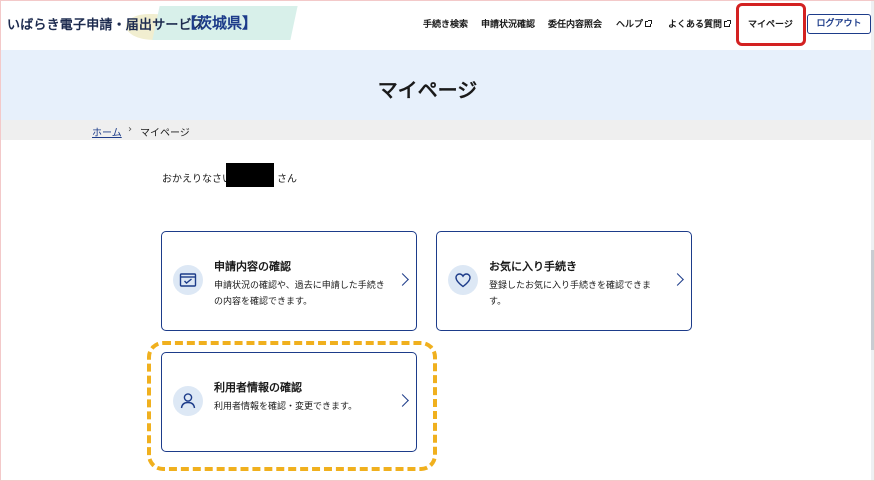  What do you see at coordinates (695, 25) in the screenshot?
I see `nav-faq-label: よくある質問` at bounding box center [695, 25].